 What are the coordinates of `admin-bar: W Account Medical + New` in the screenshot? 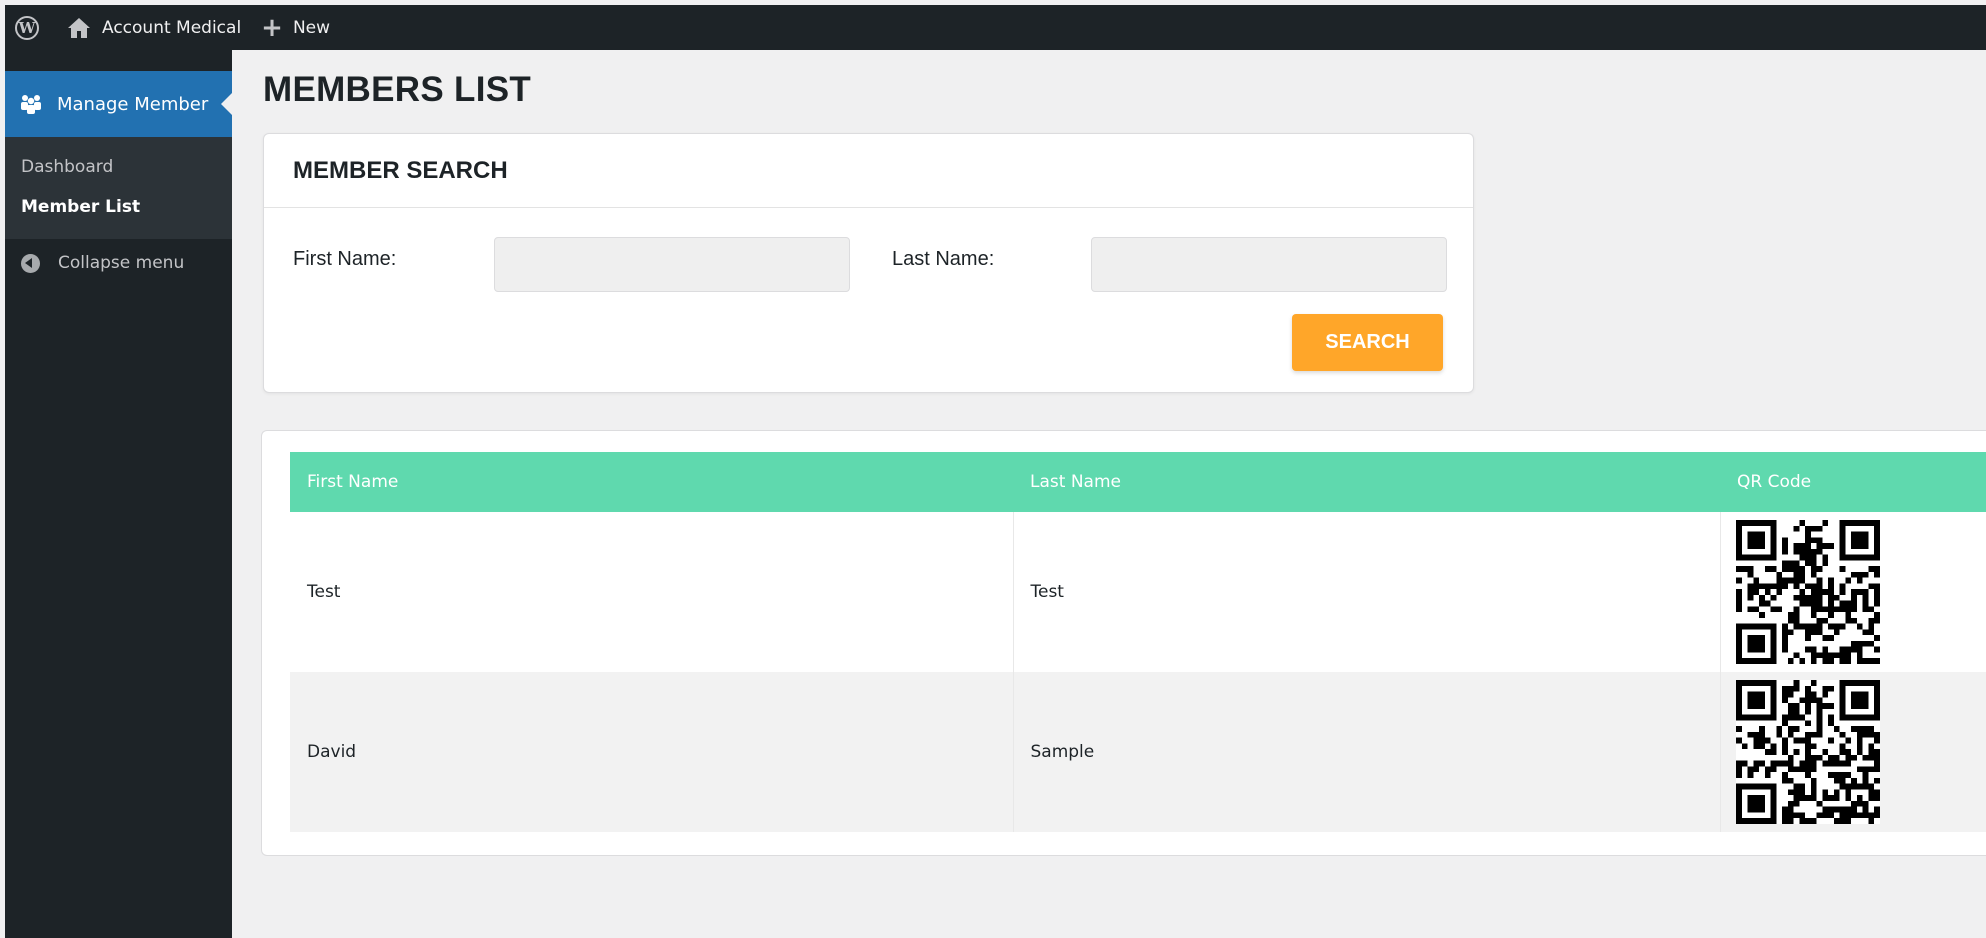 It's located at (995, 27).